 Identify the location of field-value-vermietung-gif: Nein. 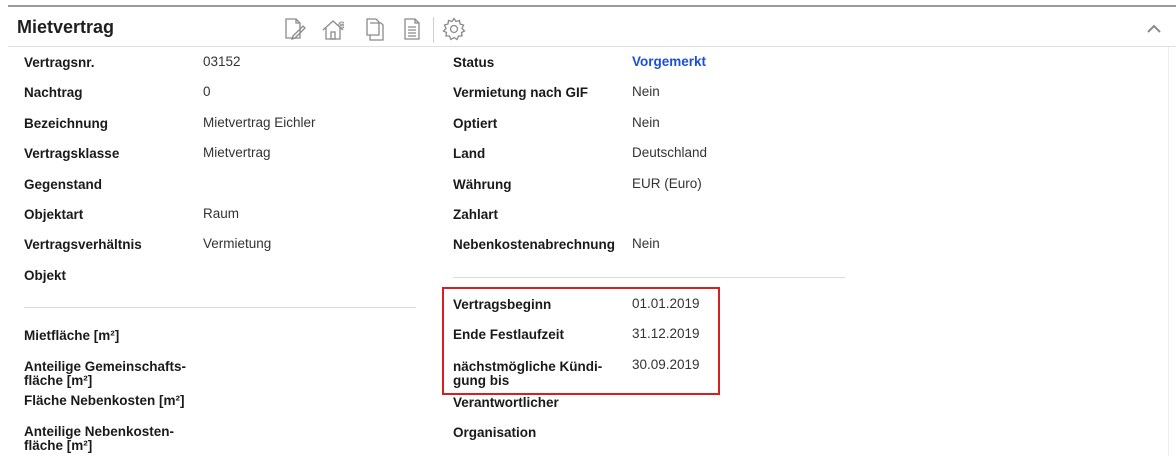
(646, 91).